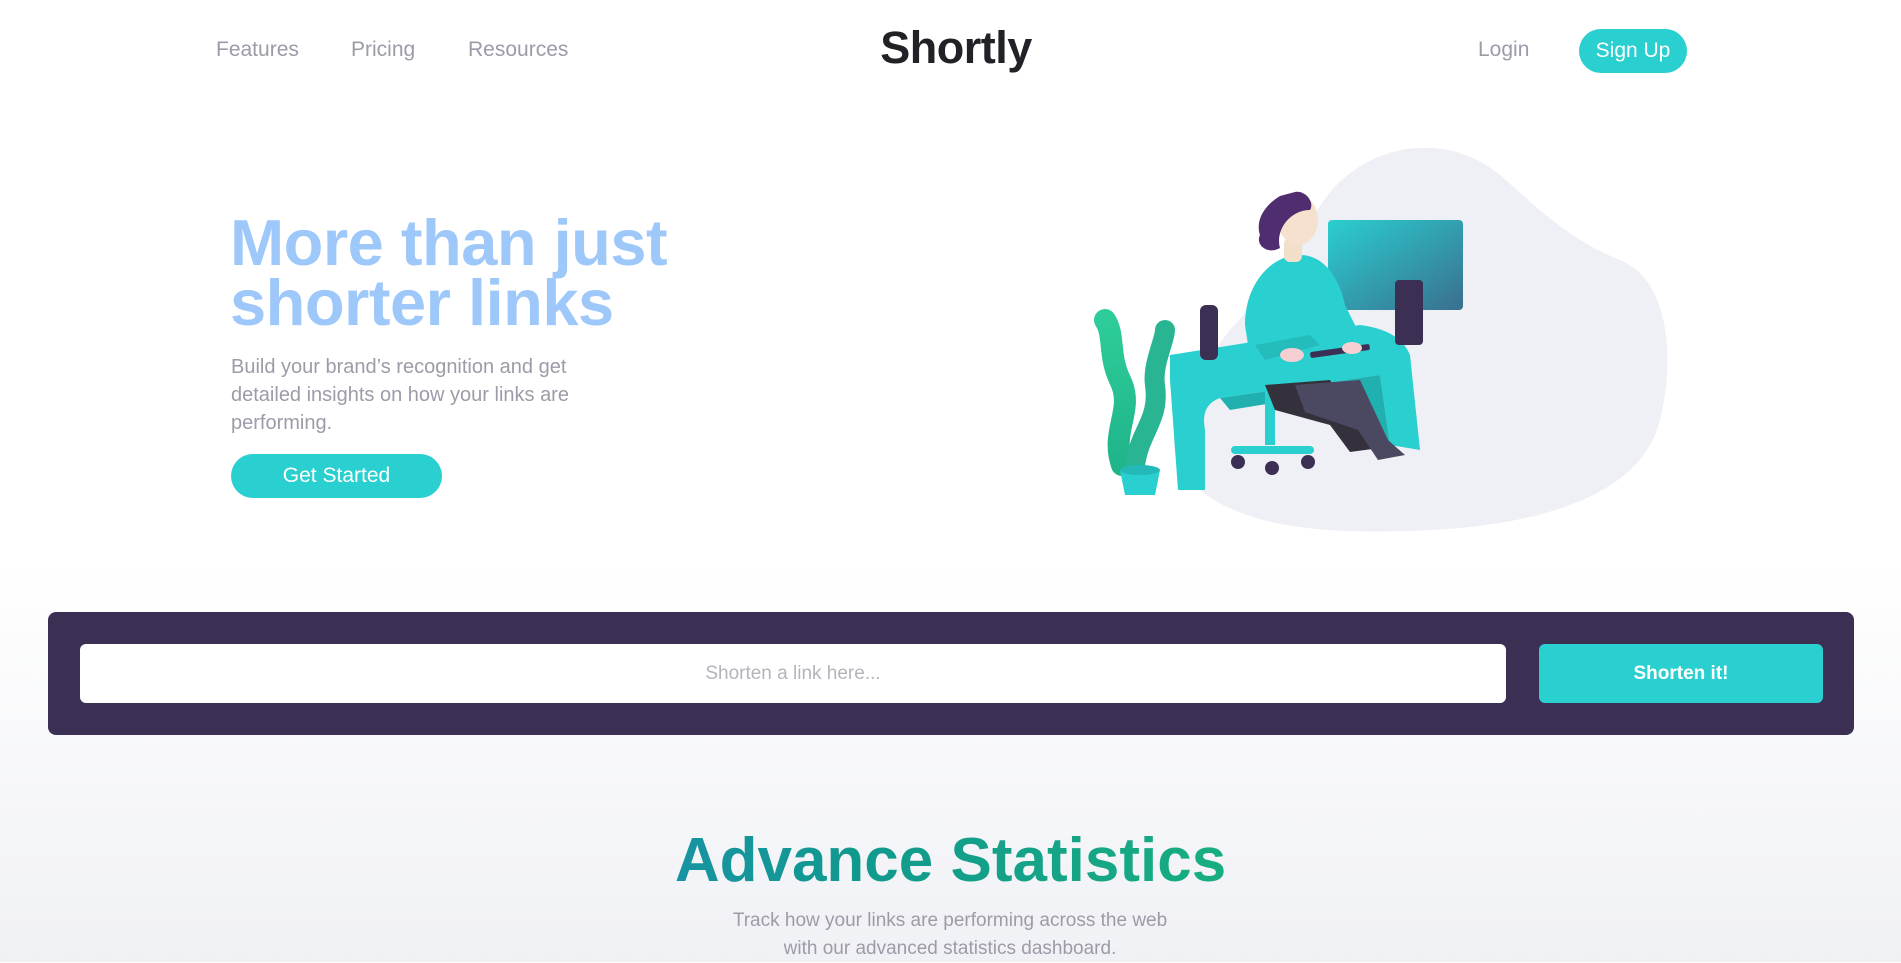 This screenshot has height=963, width=1901. I want to click on brand-logo: Shortly, so click(956, 48).